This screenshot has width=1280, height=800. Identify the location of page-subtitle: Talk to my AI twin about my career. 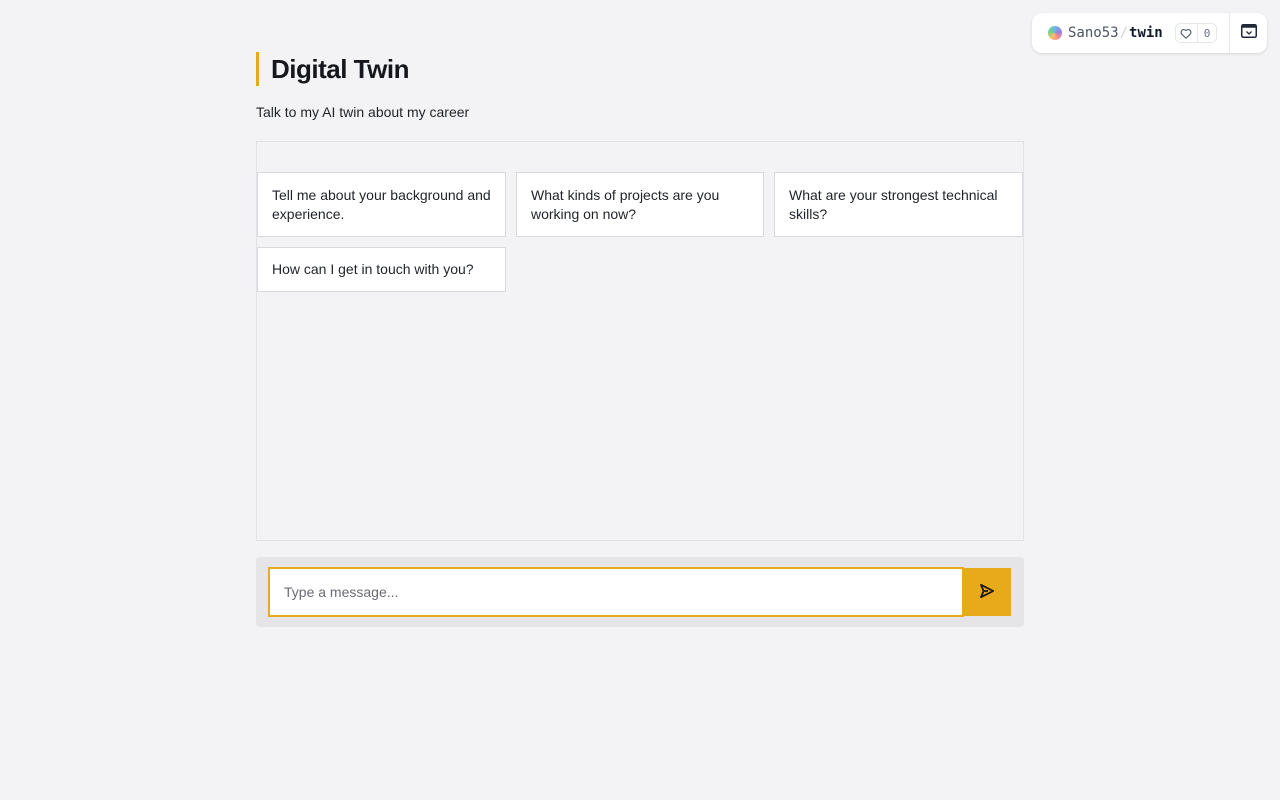
(363, 112).